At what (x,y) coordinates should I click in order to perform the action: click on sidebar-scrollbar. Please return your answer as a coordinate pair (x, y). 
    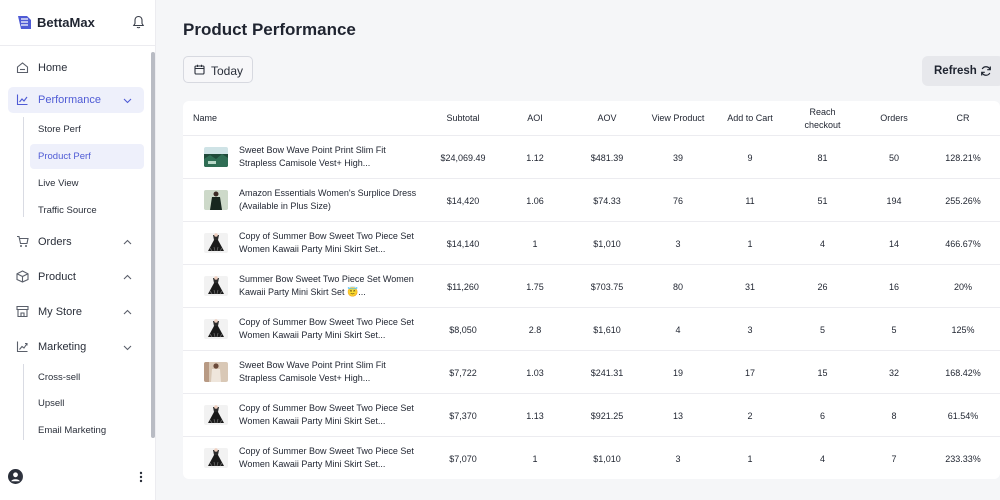
    Looking at the image, I should click on (153, 245).